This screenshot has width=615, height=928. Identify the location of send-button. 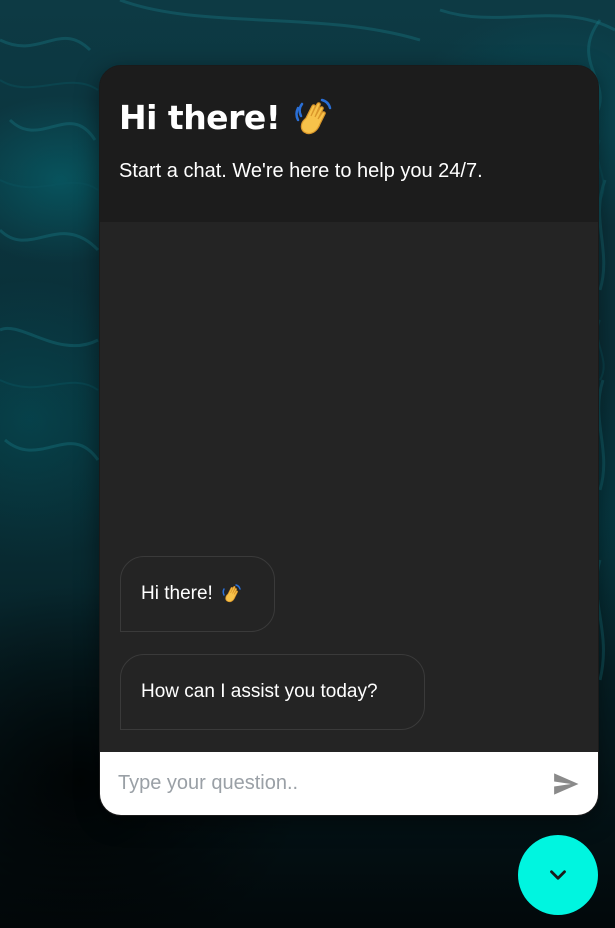
(566, 784).